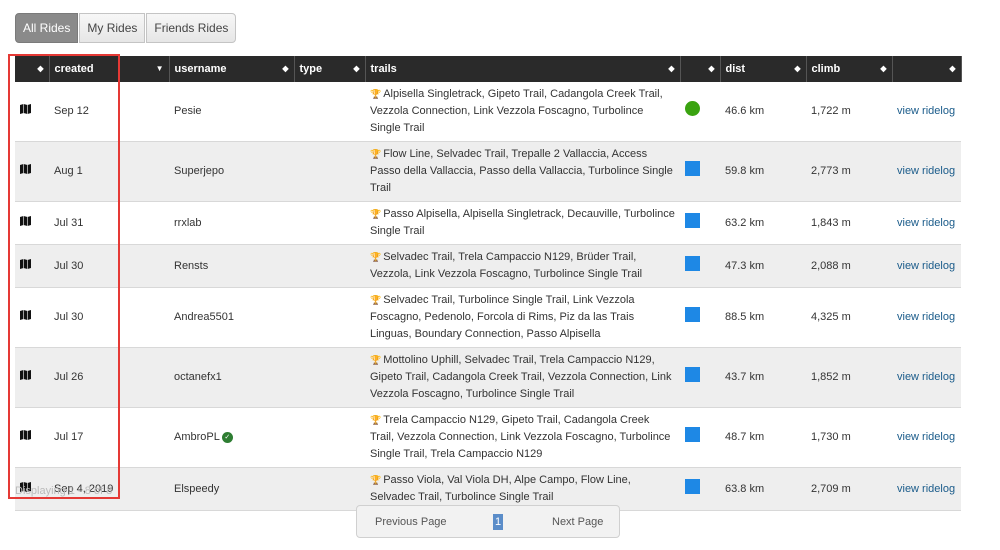 This screenshot has width=1000, height=550. I want to click on dist-cell: 63.8 km, so click(763, 489).